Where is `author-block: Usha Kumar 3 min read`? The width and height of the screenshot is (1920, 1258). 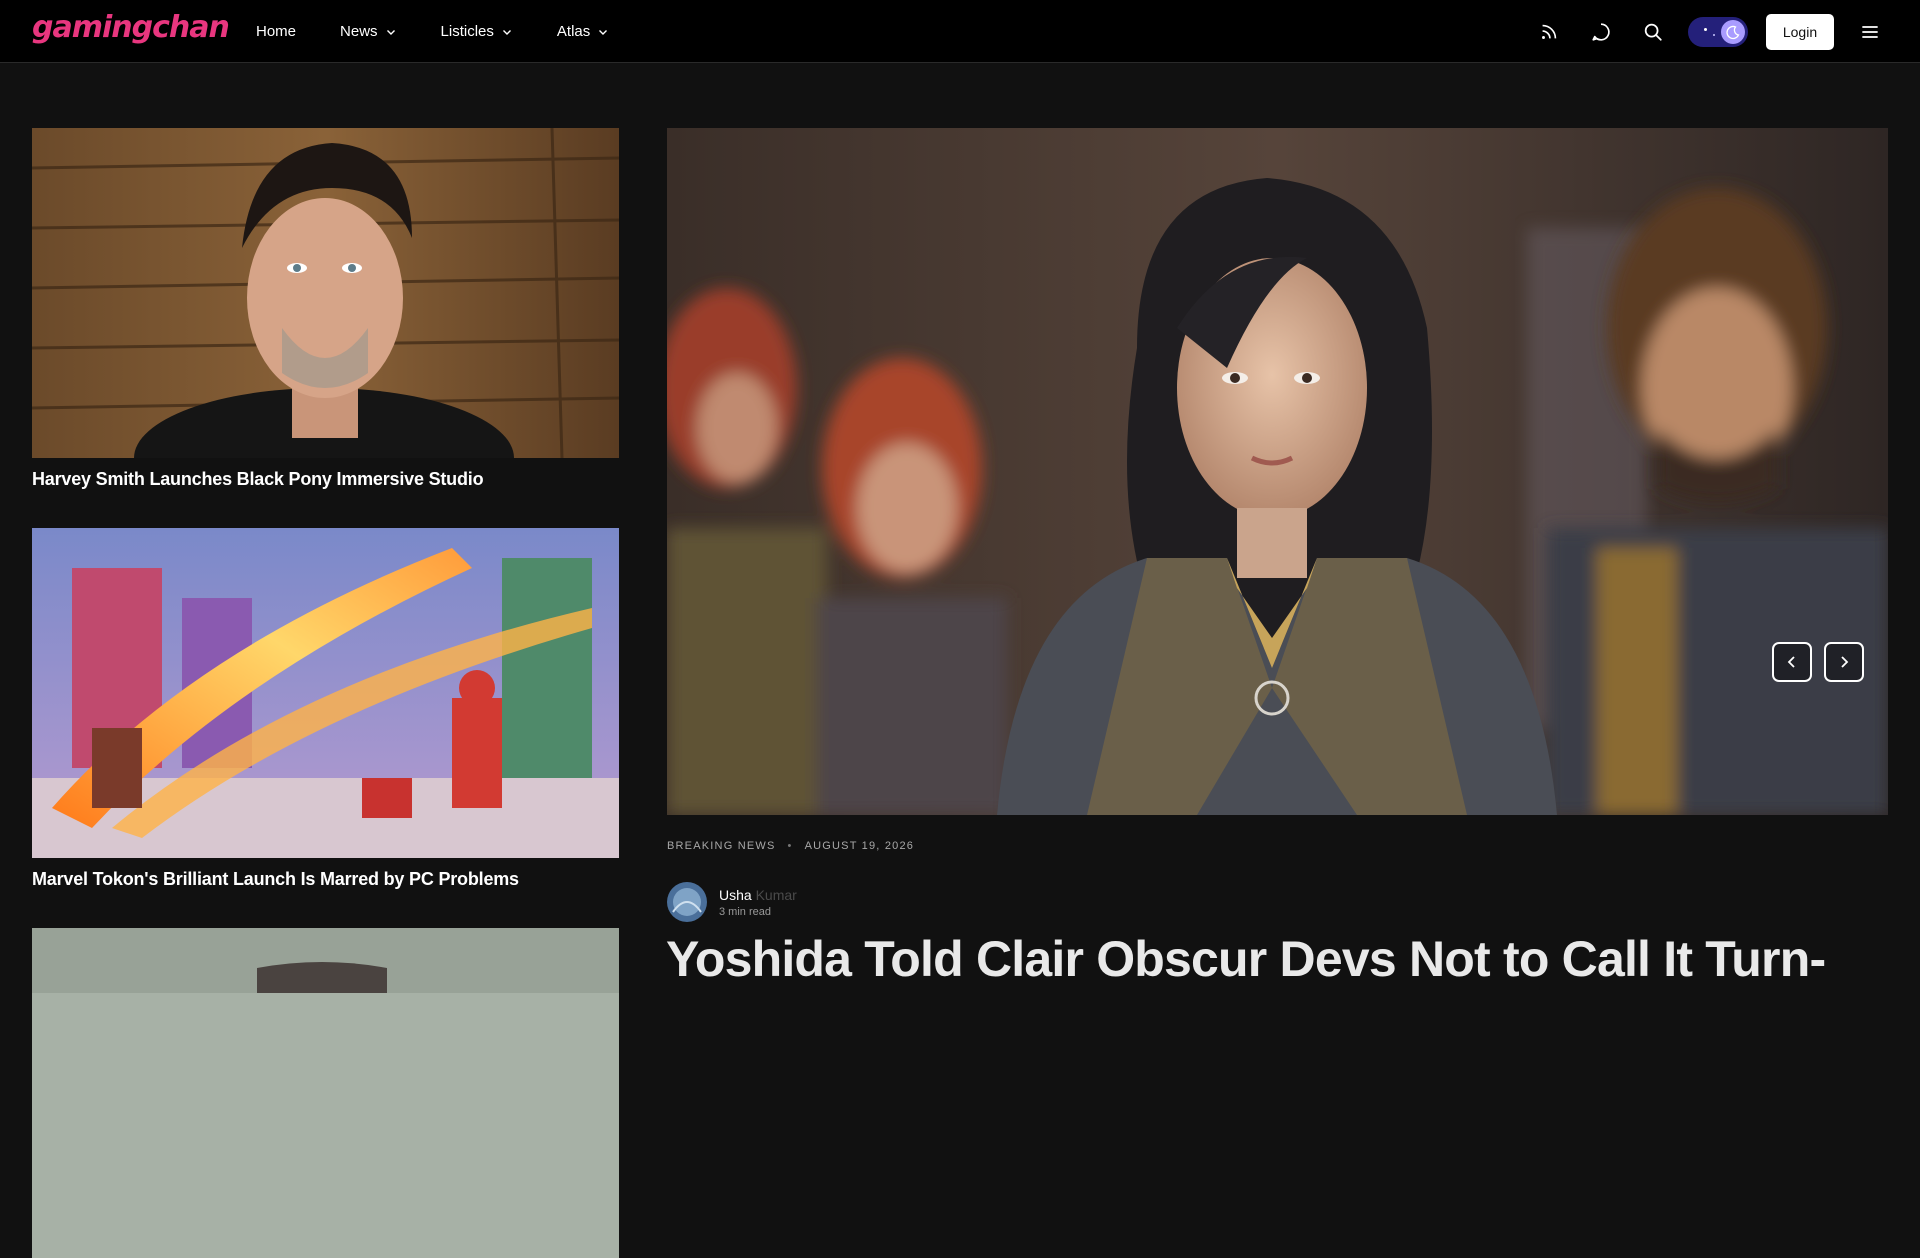 author-block: Usha Kumar 3 min read is located at coordinates (732, 902).